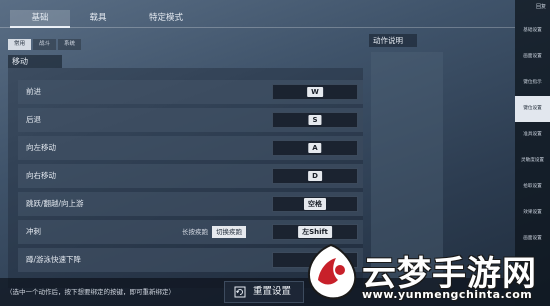 The image size is (550, 306). What do you see at coordinates (532, 57) in the screenshot?
I see `nav-graphics-settings: 画面设置` at bounding box center [532, 57].